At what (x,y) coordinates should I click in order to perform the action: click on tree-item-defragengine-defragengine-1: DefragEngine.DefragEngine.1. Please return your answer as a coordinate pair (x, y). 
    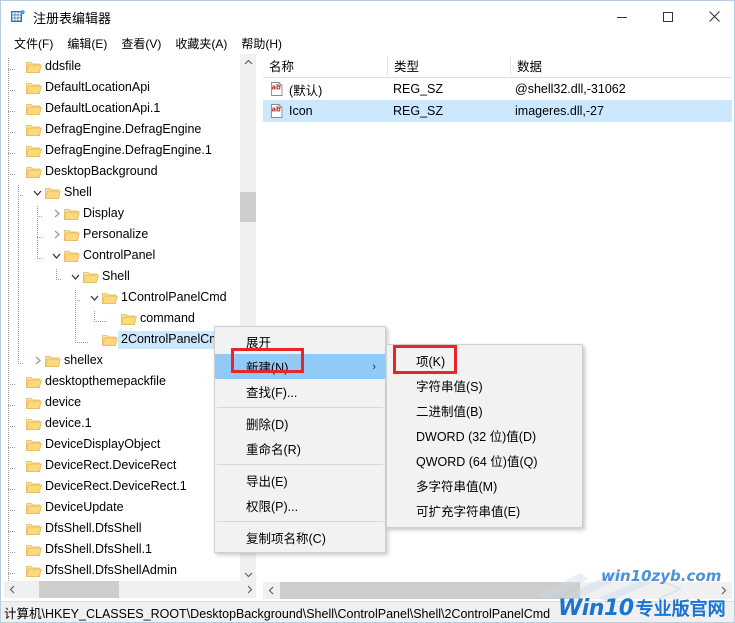
    Looking at the image, I should click on (122, 150).